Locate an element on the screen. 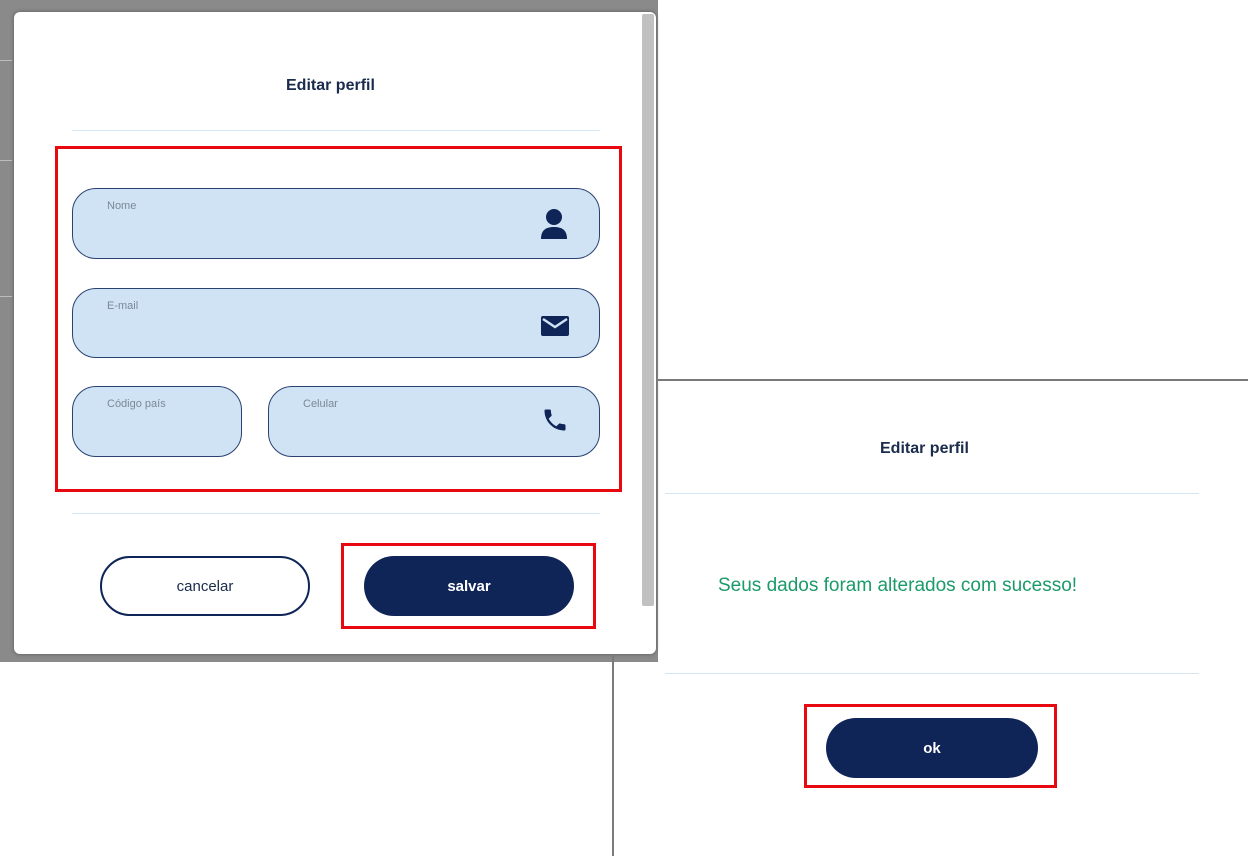  success-message: Seus dados foram alterados com sucesso! is located at coordinates (898, 585).